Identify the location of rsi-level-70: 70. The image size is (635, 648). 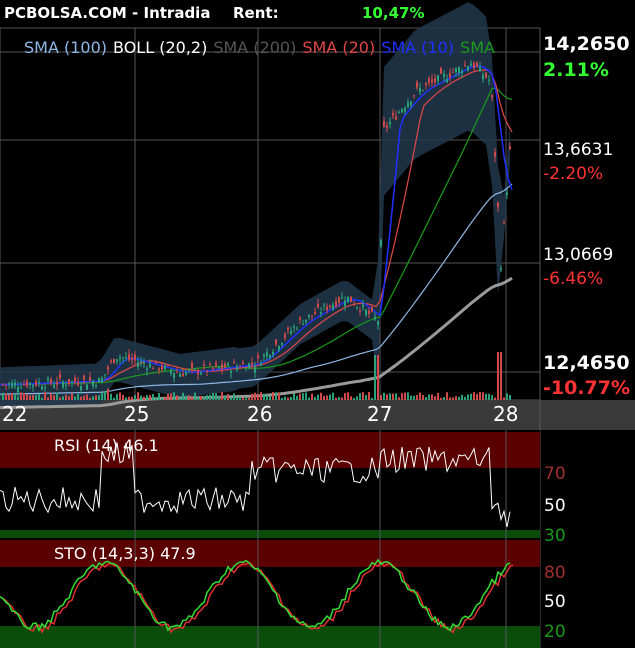
(555, 474).